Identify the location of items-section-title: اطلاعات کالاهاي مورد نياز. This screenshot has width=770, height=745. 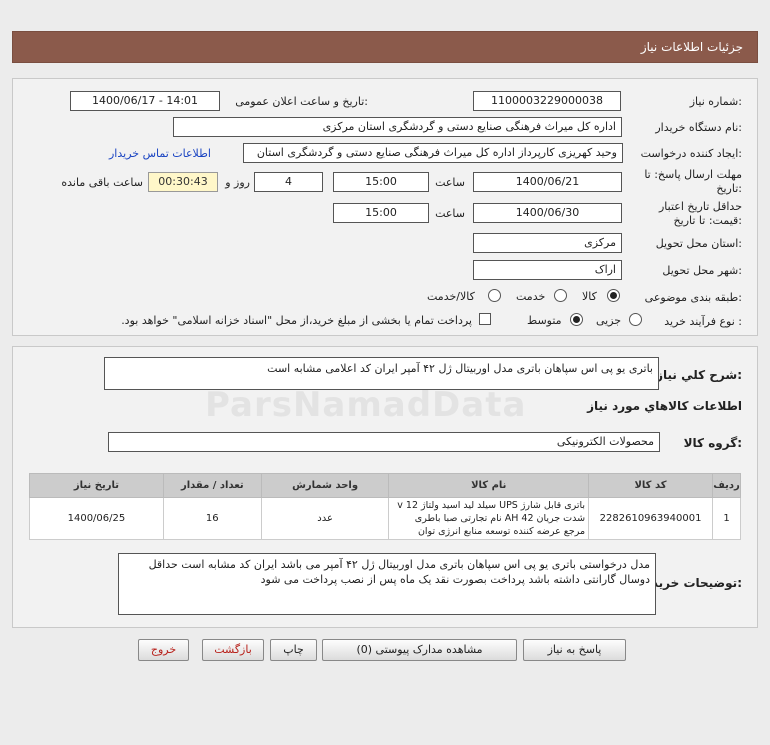
(664, 406).